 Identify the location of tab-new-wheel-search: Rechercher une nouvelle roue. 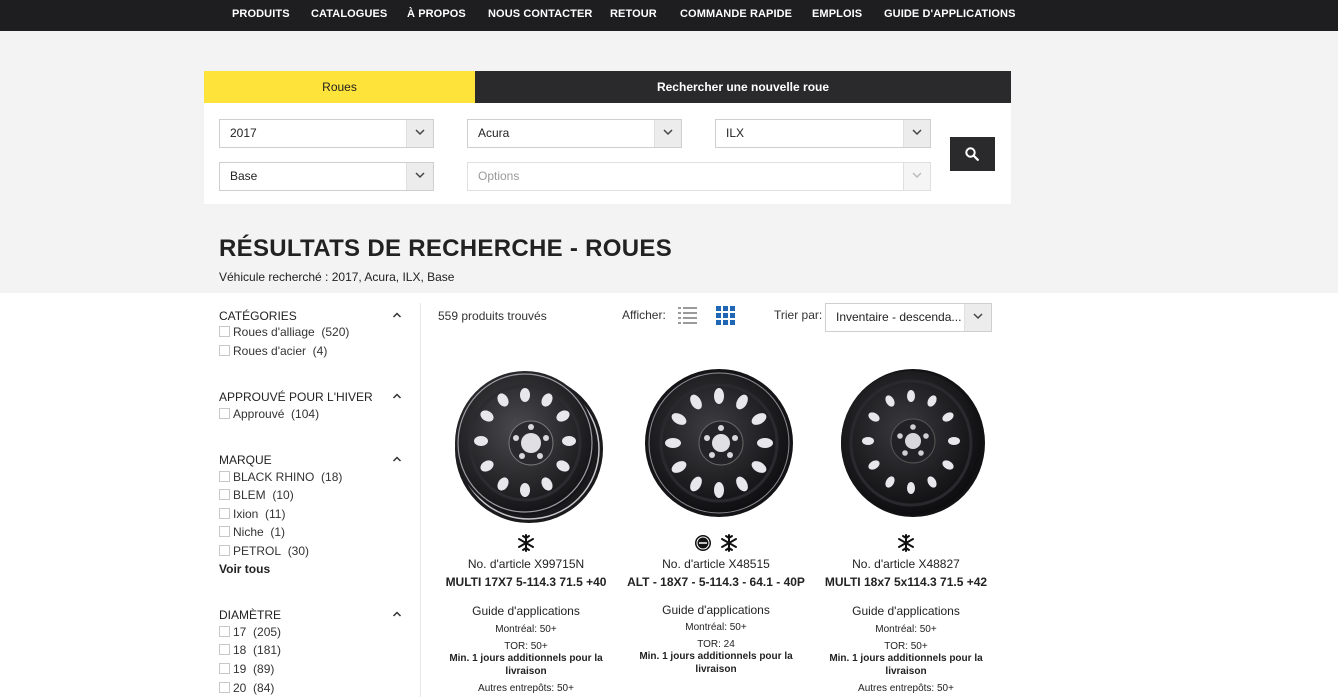
(743, 87).